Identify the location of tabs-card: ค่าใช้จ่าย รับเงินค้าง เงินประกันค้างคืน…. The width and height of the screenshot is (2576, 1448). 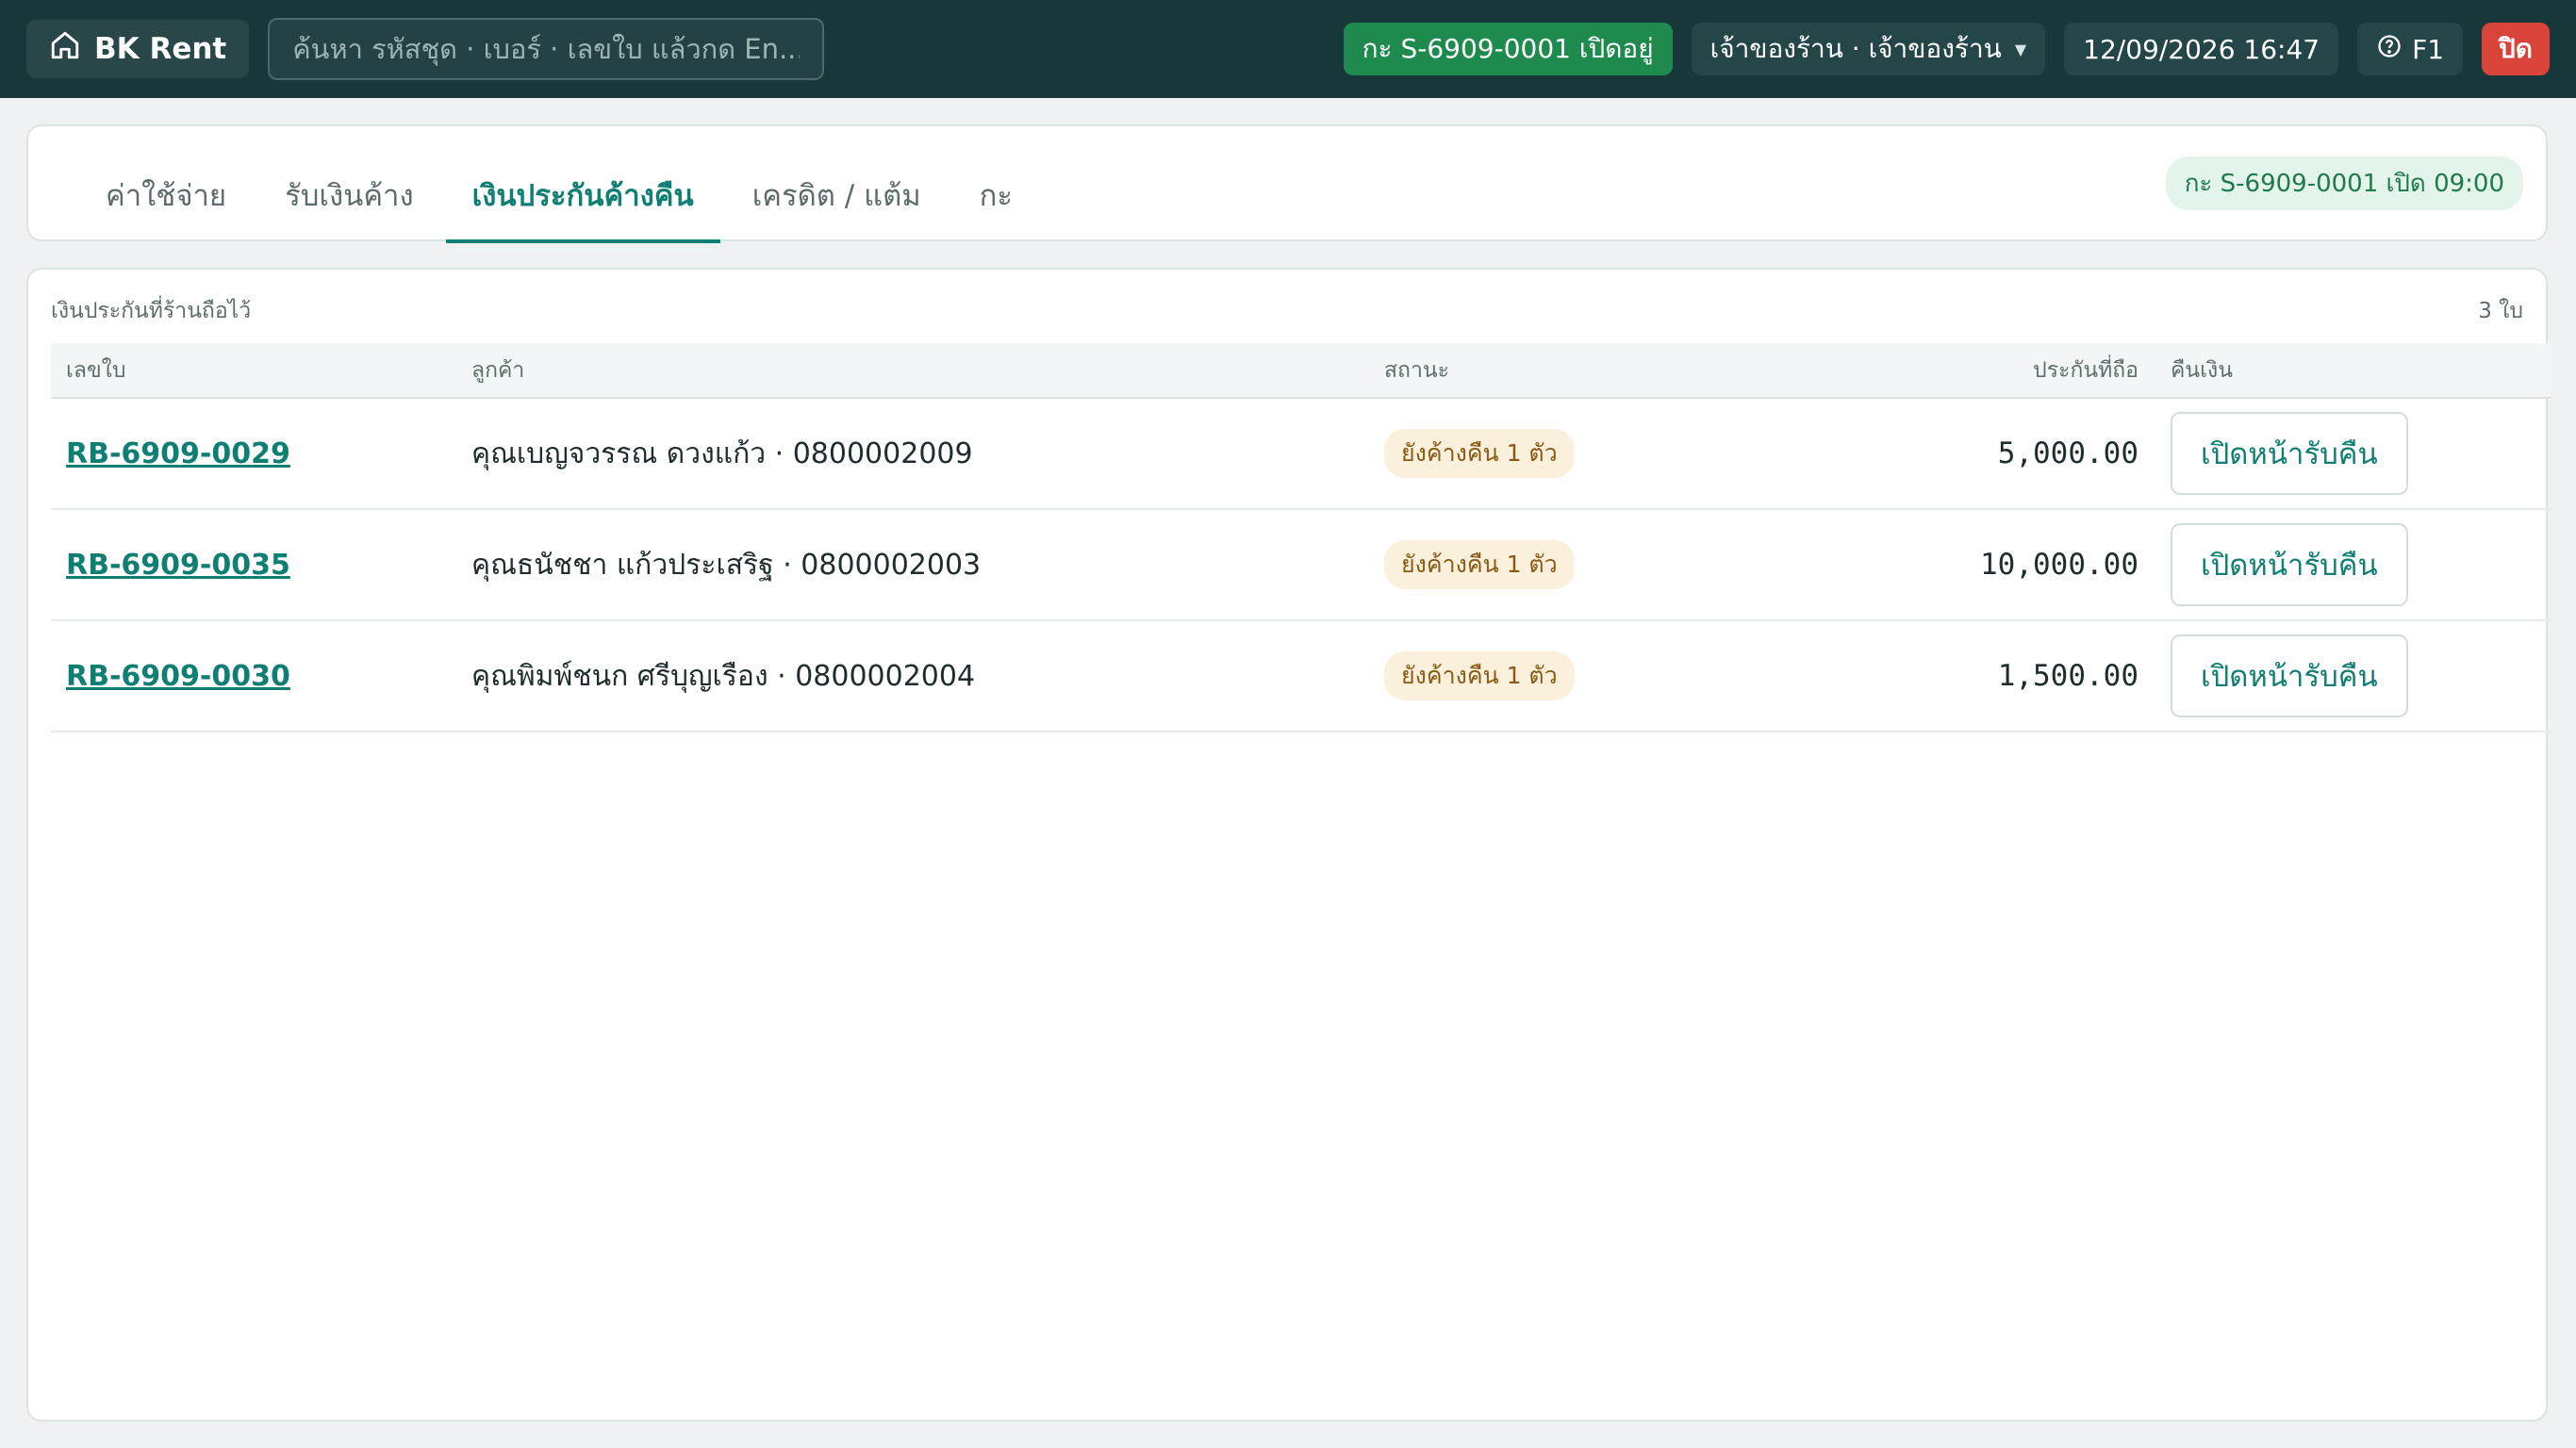
(1287, 183).